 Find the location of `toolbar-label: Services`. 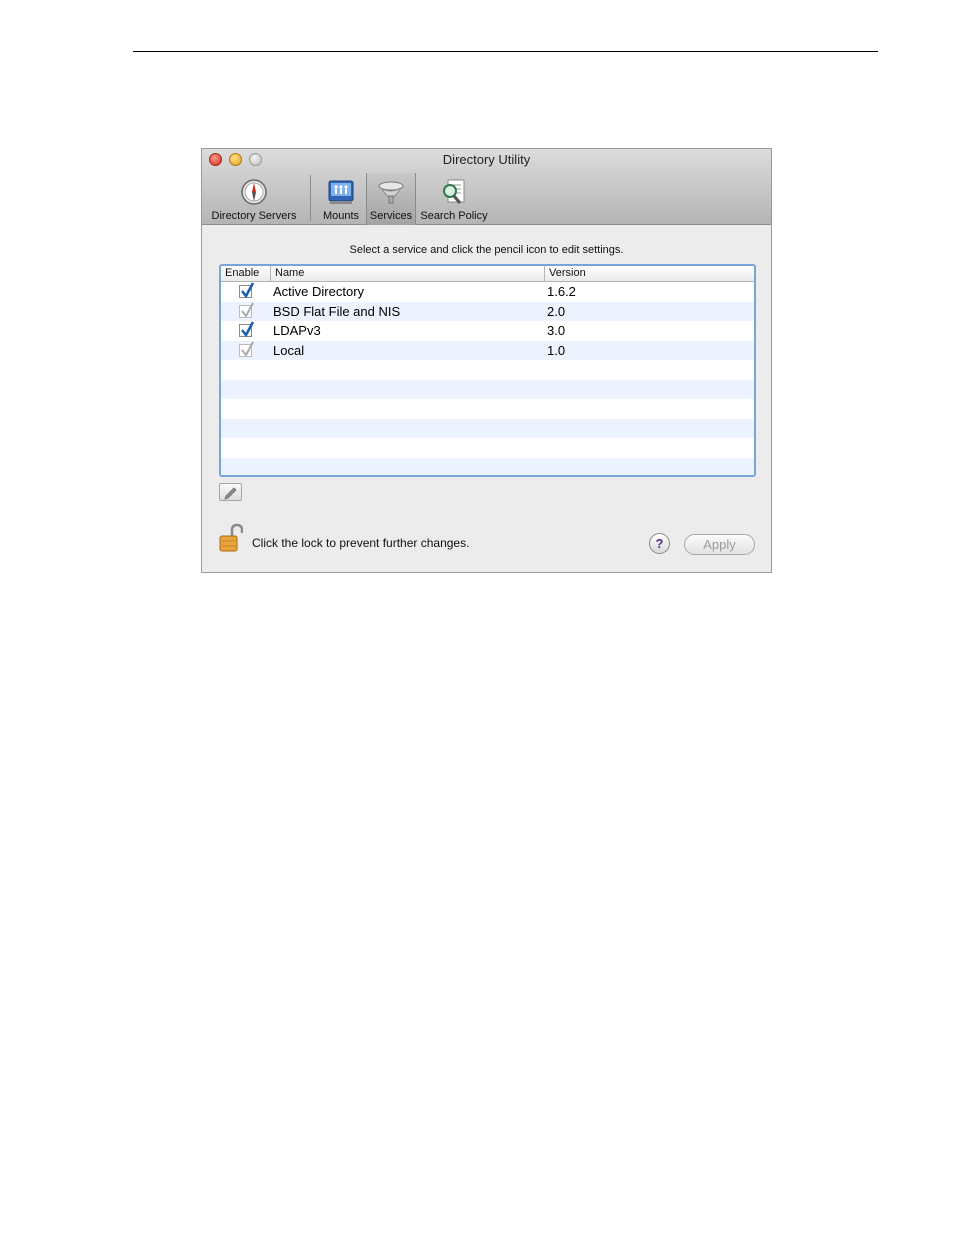

toolbar-label: Services is located at coordinates (391, 216).